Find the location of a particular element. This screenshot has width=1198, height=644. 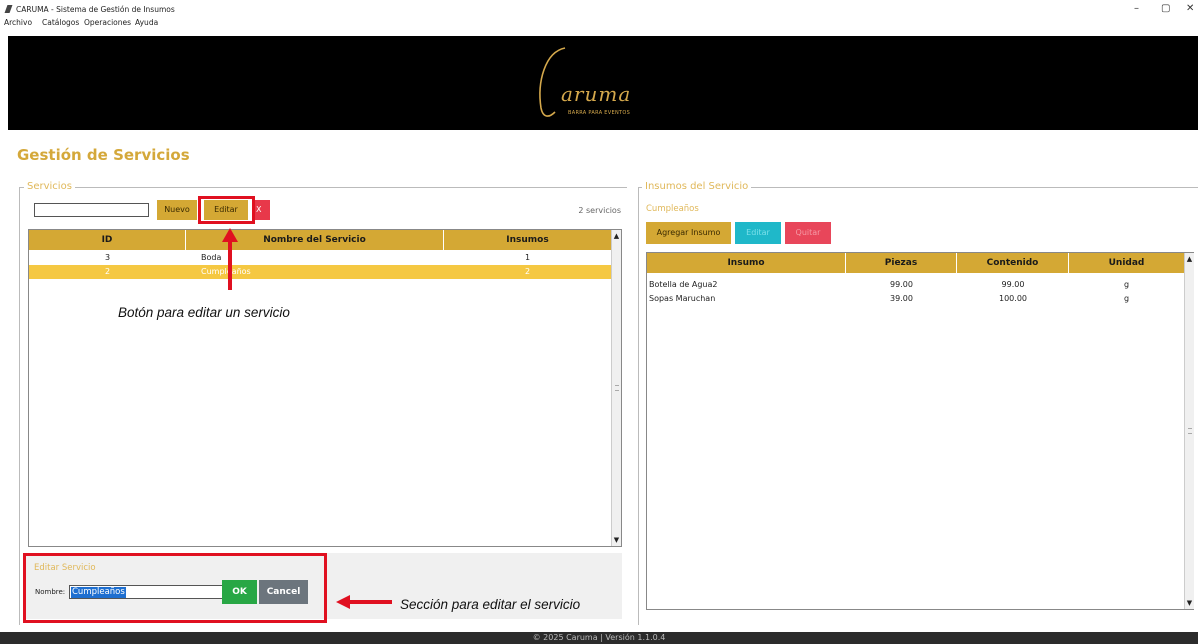

edit-button-annotation: Botón para editar un servicio is located at coordinates (204, 312).